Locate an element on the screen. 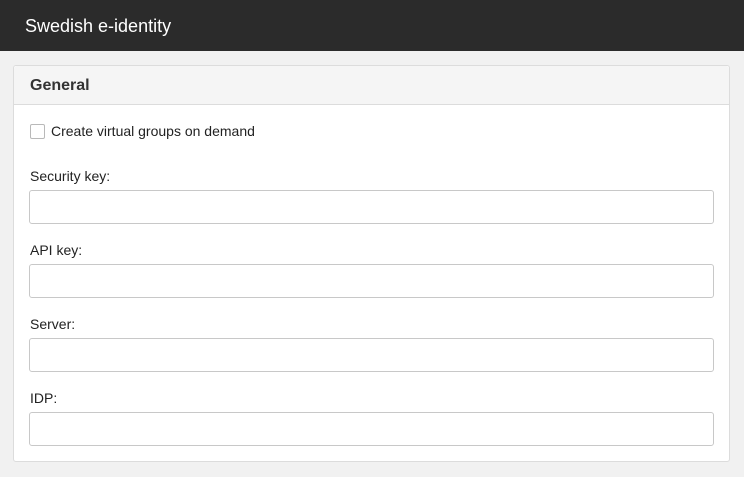 The width and height of the screenshot is (744, 477). security-key-input is located at coordinates (371, 207).